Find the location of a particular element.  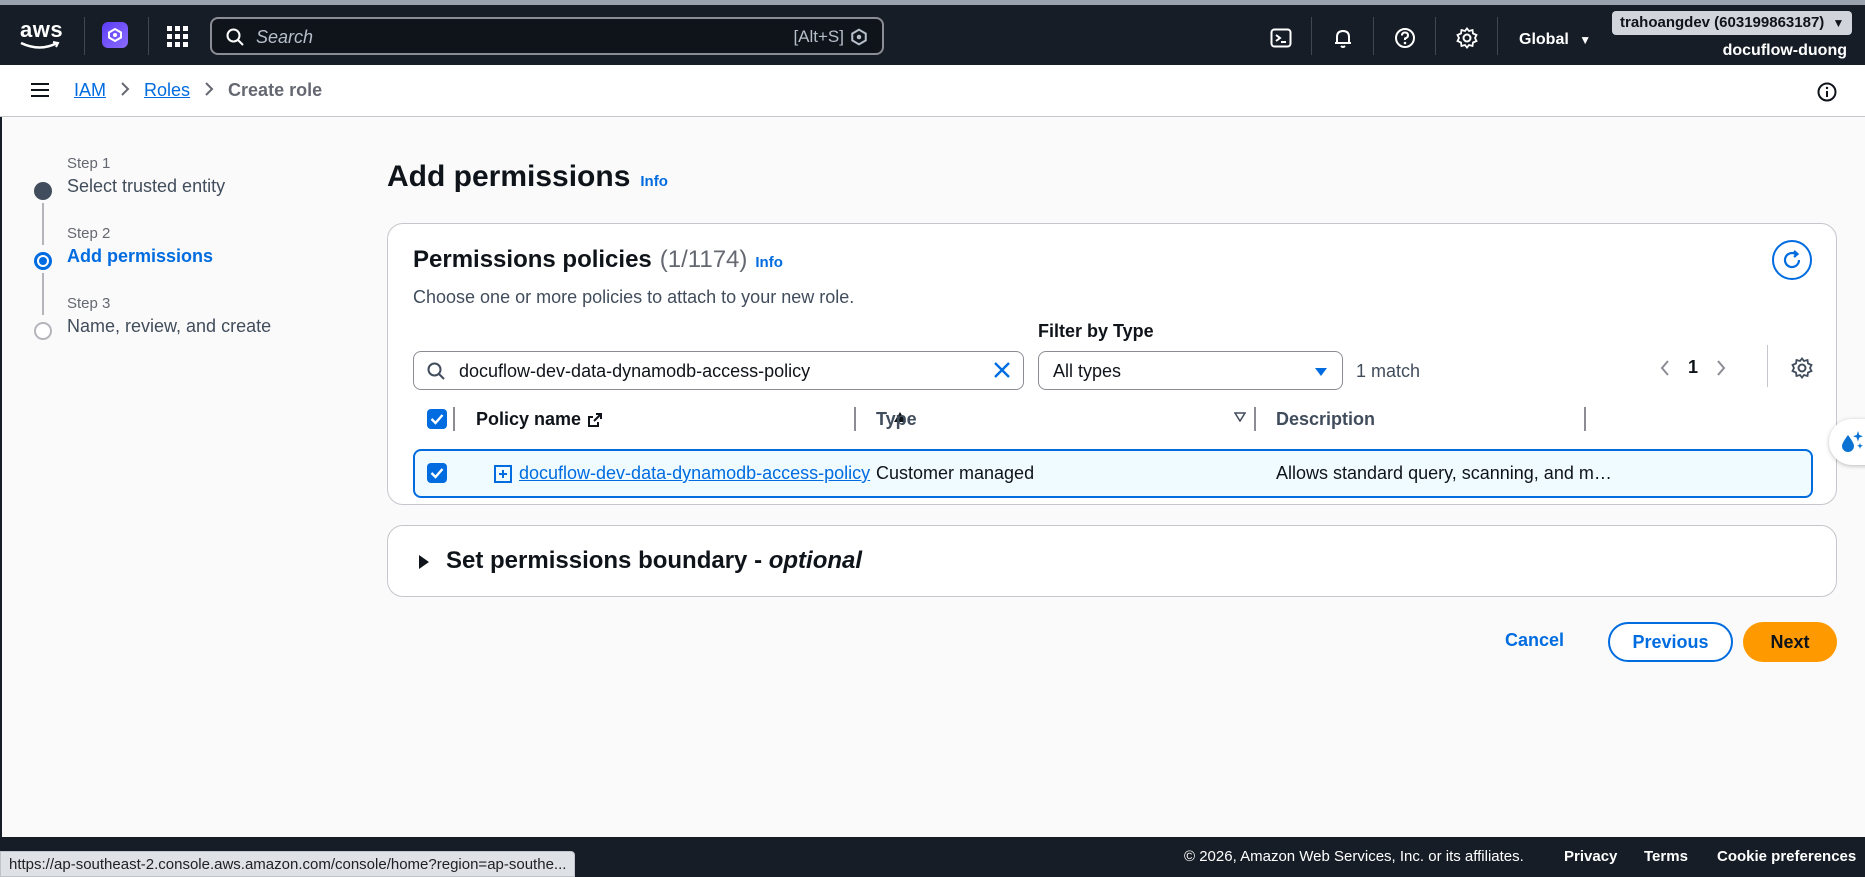

bell-icon is located at coordinates (1343, 40).